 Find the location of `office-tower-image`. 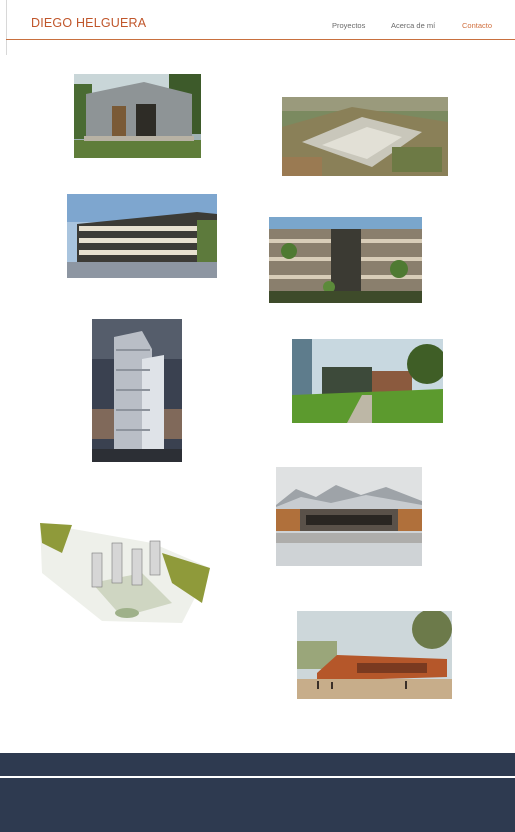

office-tower-image is located at coordinates (137, 390).